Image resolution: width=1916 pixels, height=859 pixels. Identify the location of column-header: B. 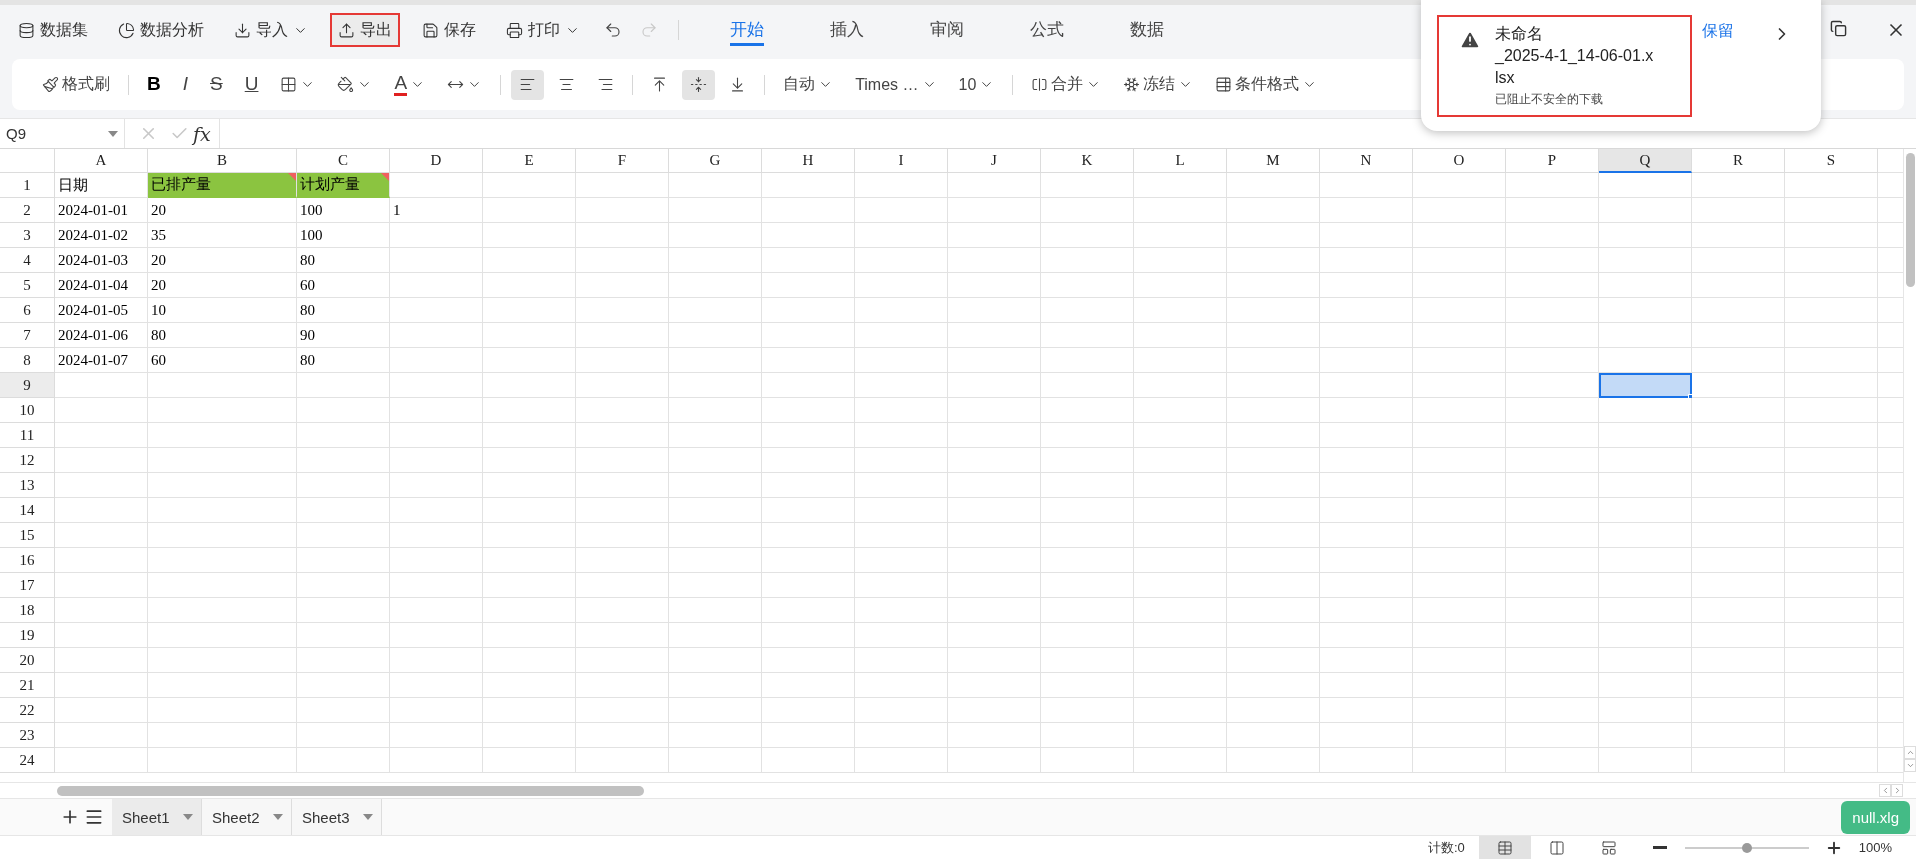
(222, 161).